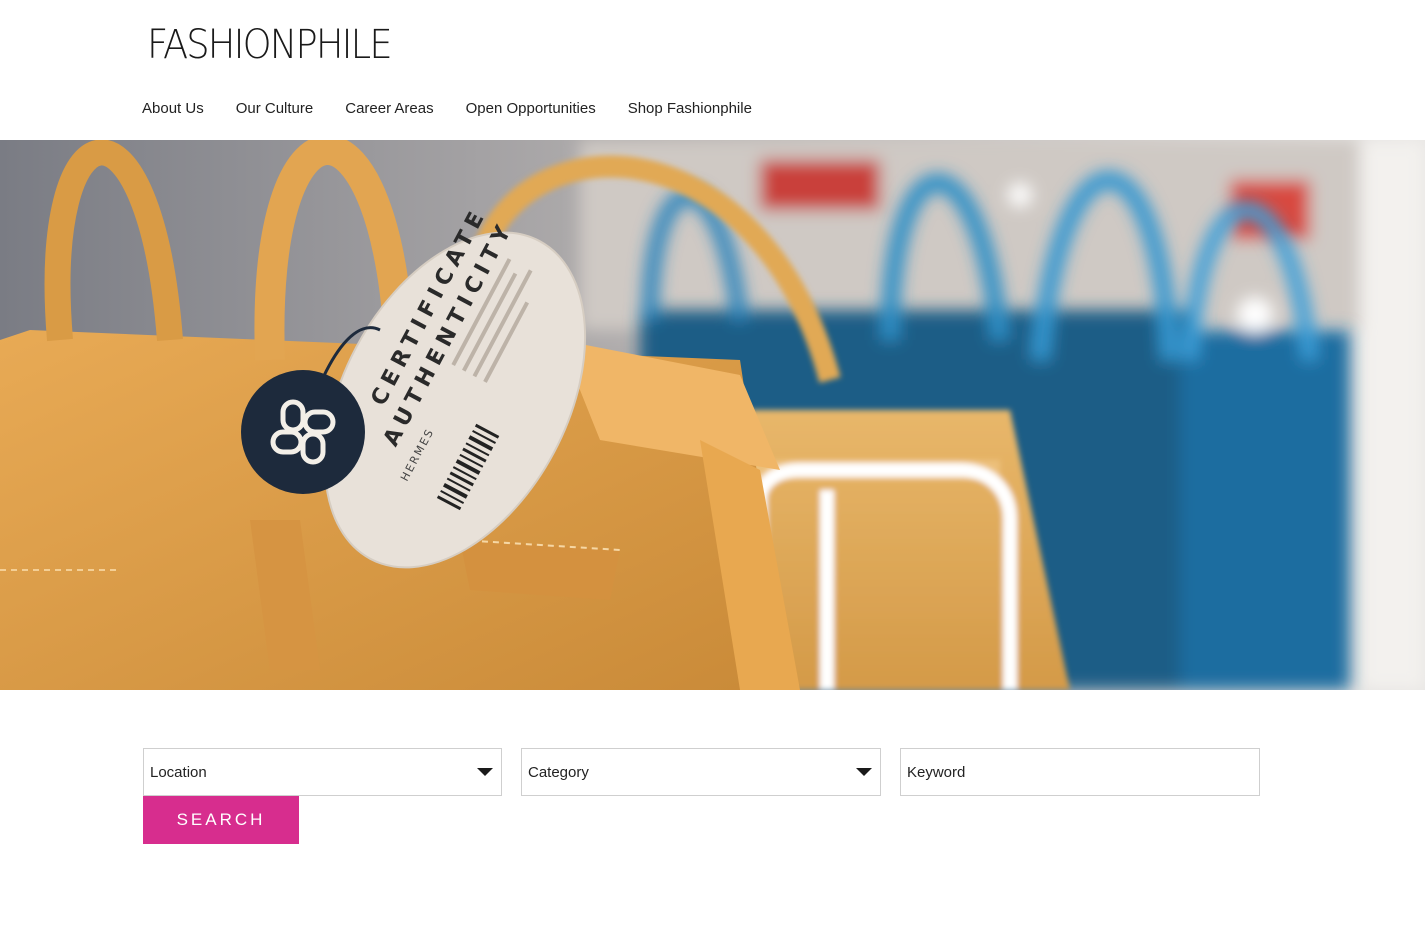 This screenshot has width=1425, height=941. I want to click on site-logo: FASHIONPHILE, so click(270, 45).